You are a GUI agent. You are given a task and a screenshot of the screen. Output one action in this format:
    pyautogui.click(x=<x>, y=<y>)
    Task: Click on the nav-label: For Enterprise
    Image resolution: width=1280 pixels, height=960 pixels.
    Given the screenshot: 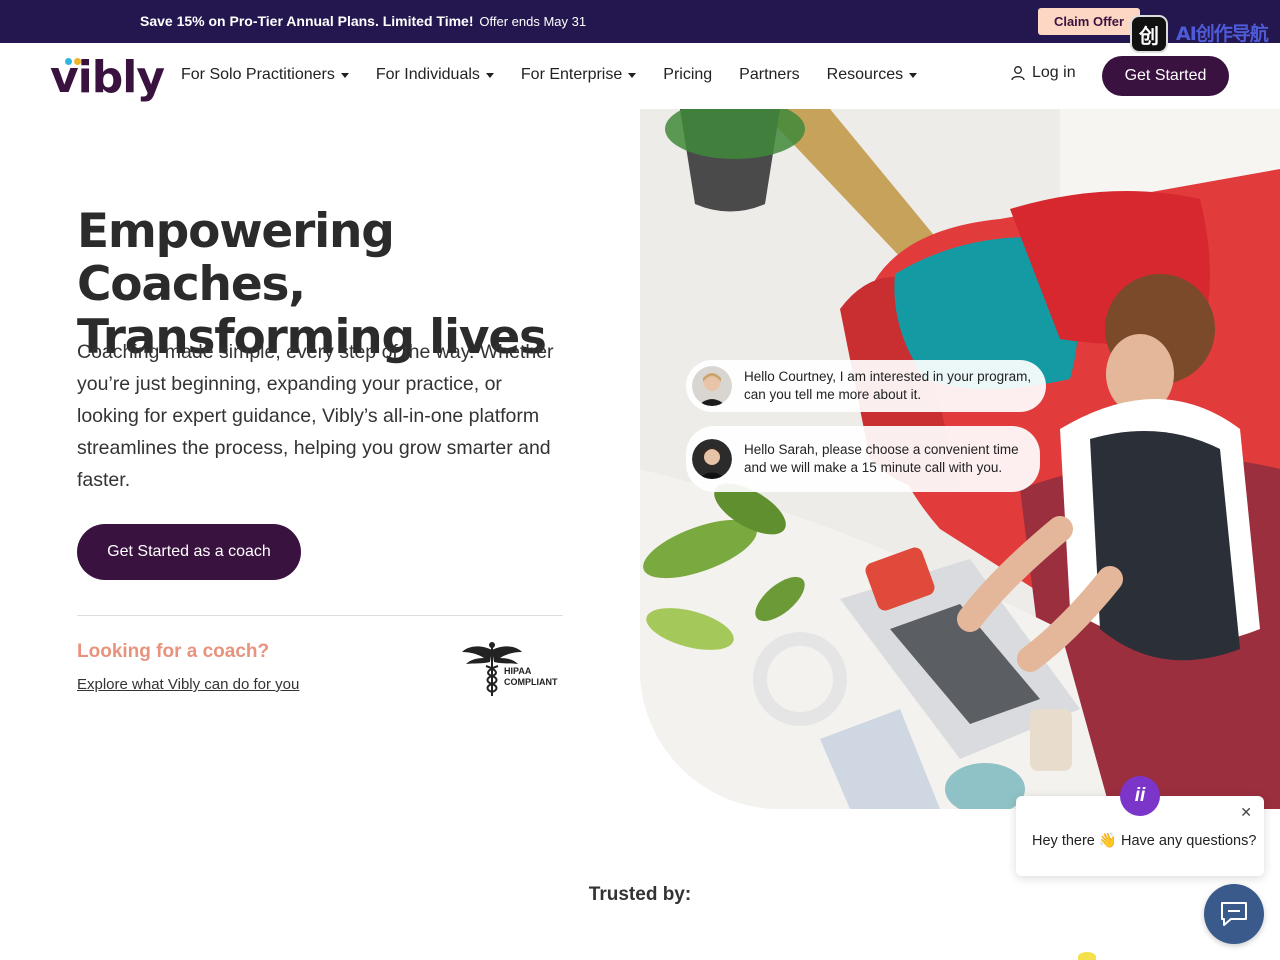 What is the action you would take?
    pyautogui.click(x=571, y=74)
    